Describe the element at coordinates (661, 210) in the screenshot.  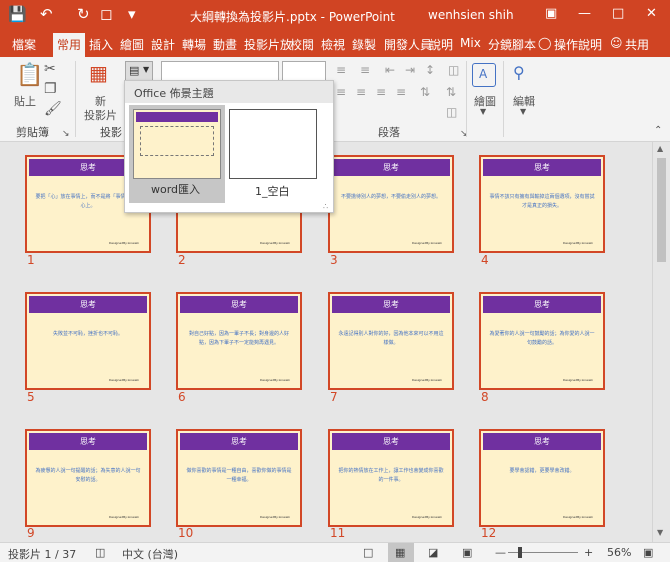
I see `scroll-thumb` at that location.